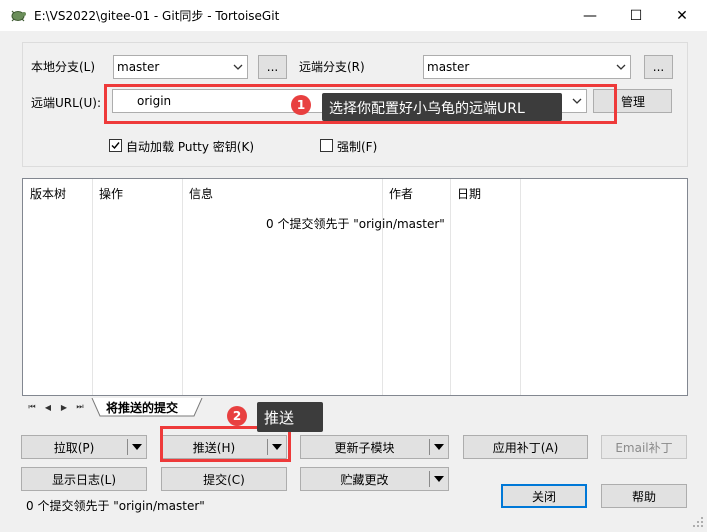 This screenshot has height=532, width=707. What do you see at coordinates (357, 147) in the screenshot?
I see `force-label: 强制(F)` at bounding box center [357, 147].